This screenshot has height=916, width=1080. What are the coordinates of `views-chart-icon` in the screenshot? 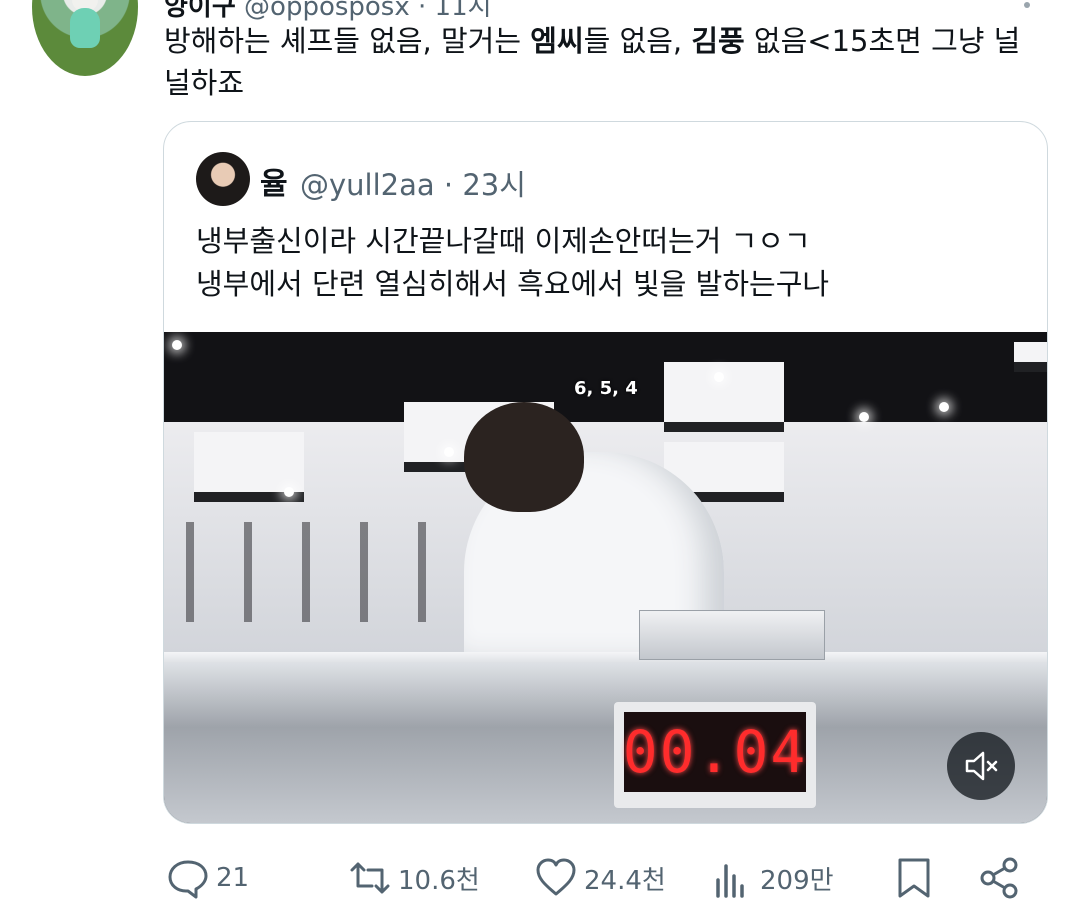 It's located at (730, 881).